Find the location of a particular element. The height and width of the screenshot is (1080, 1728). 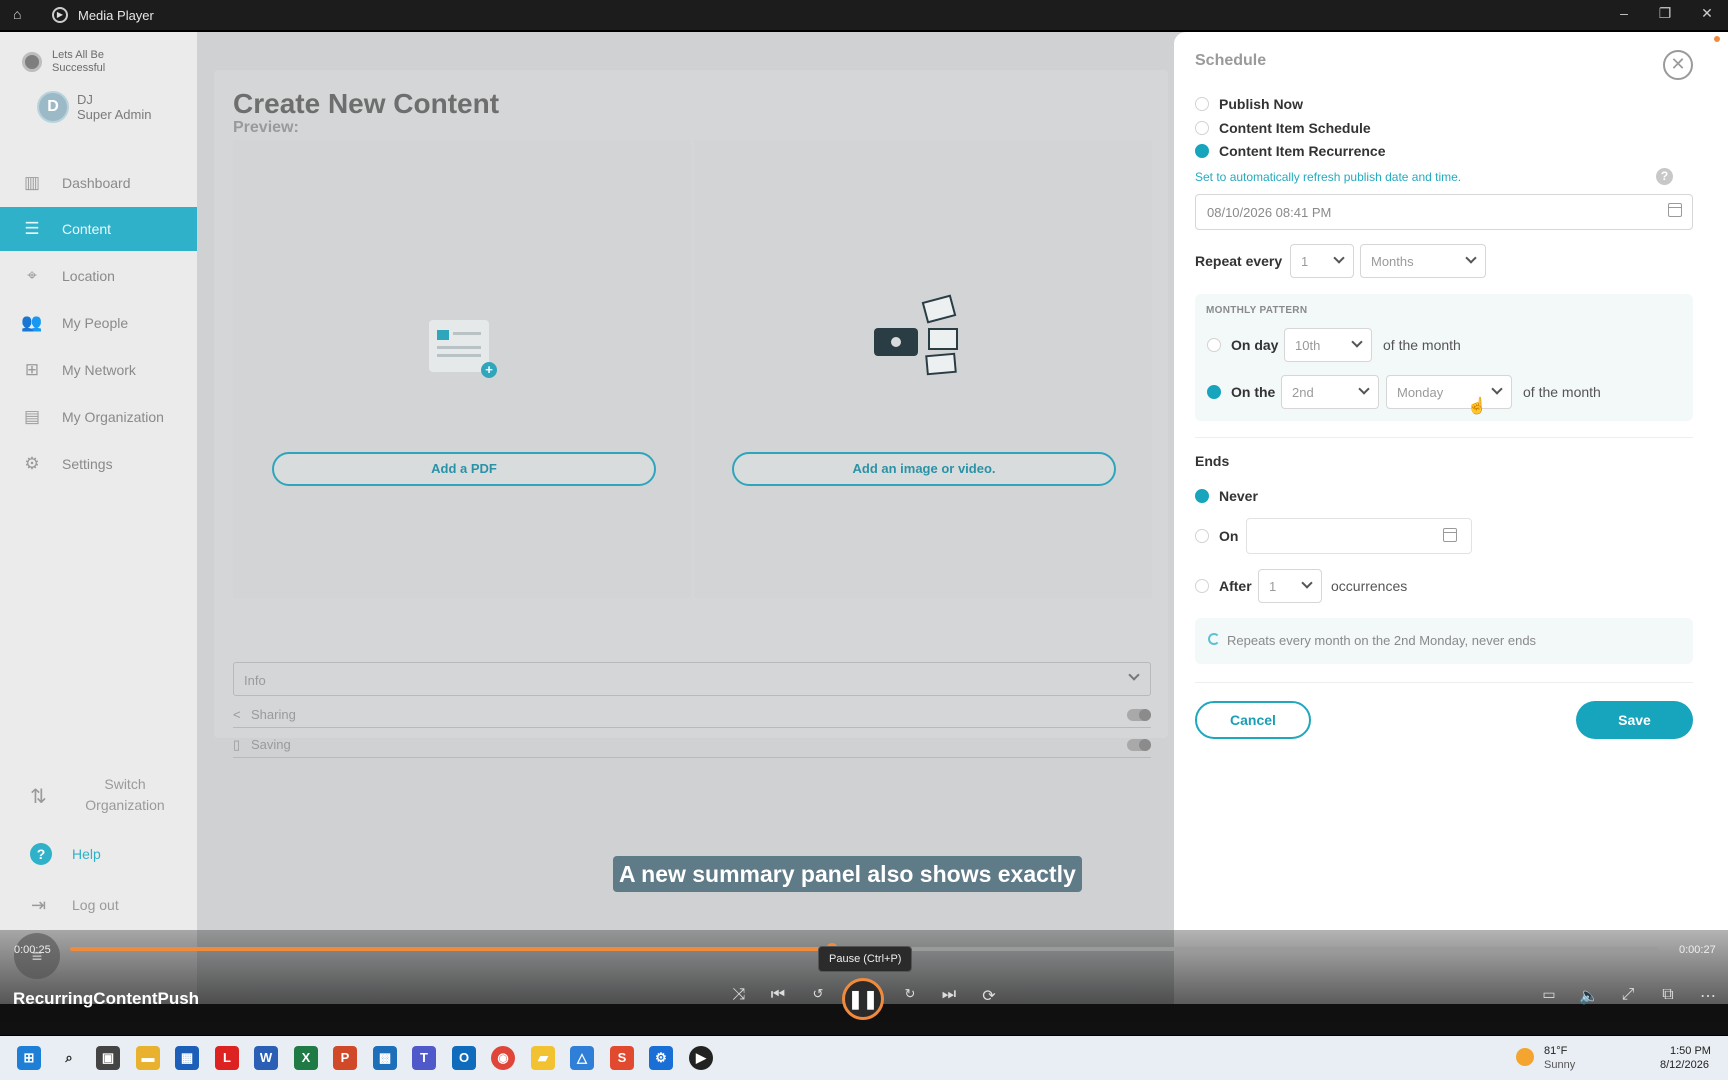

publish-now-option: Publish Now is located at coordinates (1249, 104).